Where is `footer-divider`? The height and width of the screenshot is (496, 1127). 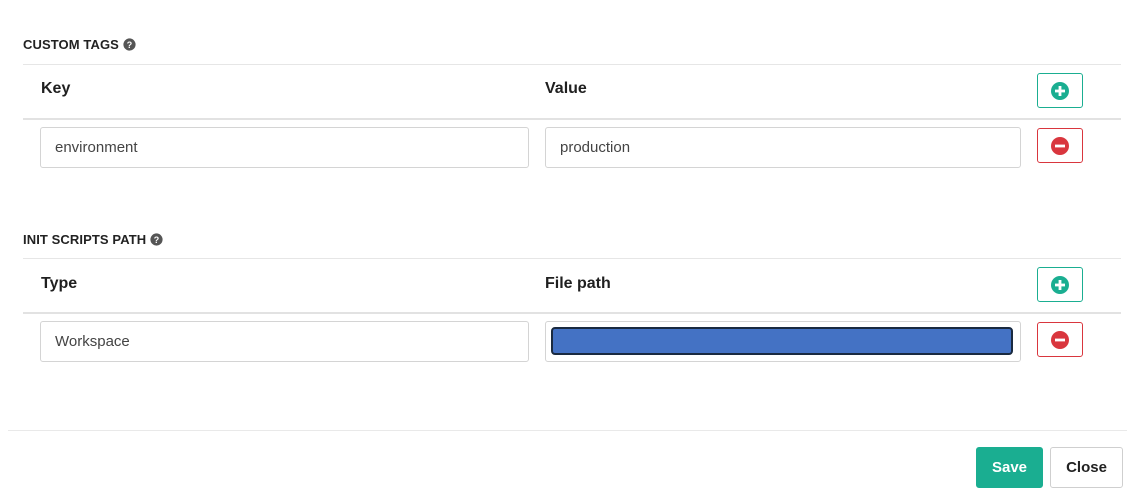 footer-divider is located at coordinates (567, 430).